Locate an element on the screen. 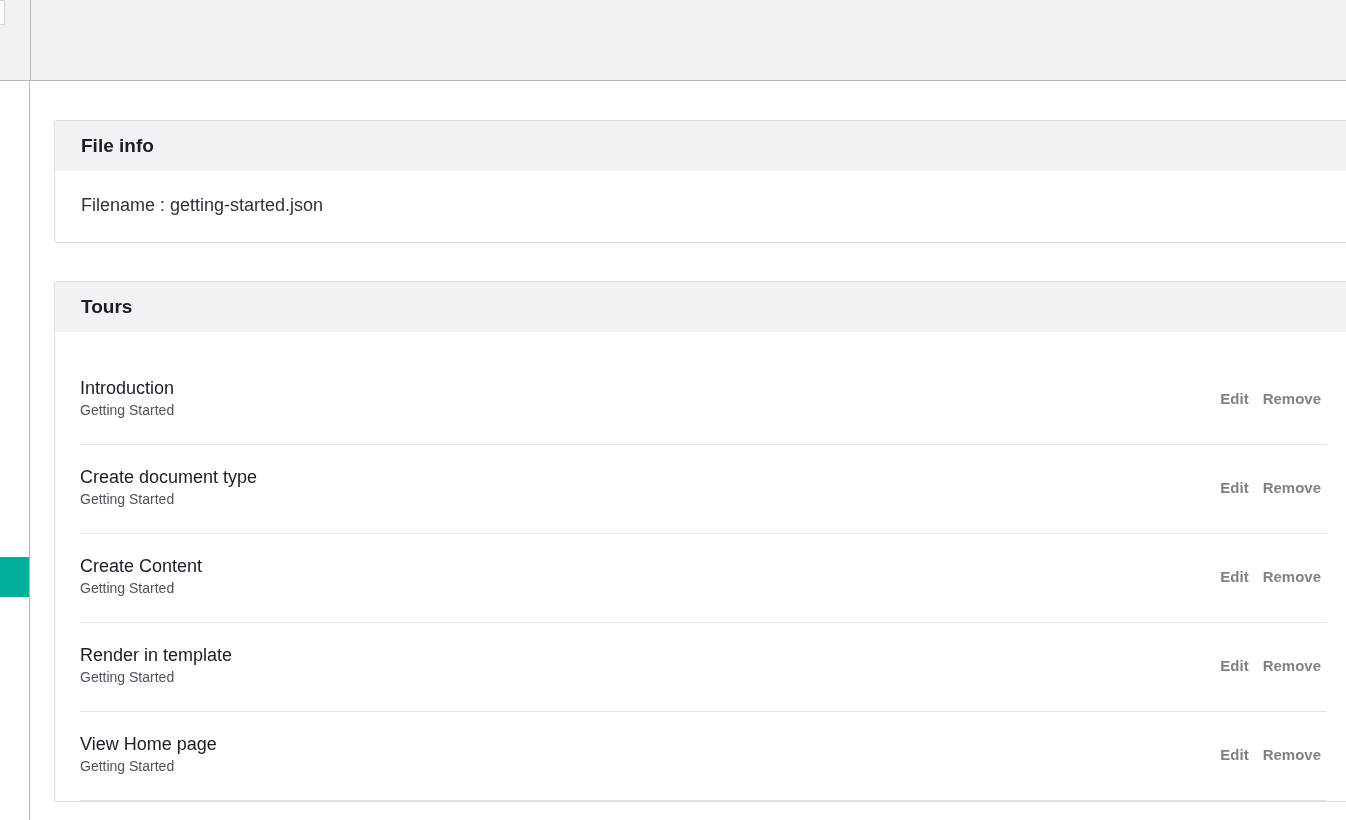 The image size is (1346, 820). tour-name: Render in template is located at coordinates (157, 655).